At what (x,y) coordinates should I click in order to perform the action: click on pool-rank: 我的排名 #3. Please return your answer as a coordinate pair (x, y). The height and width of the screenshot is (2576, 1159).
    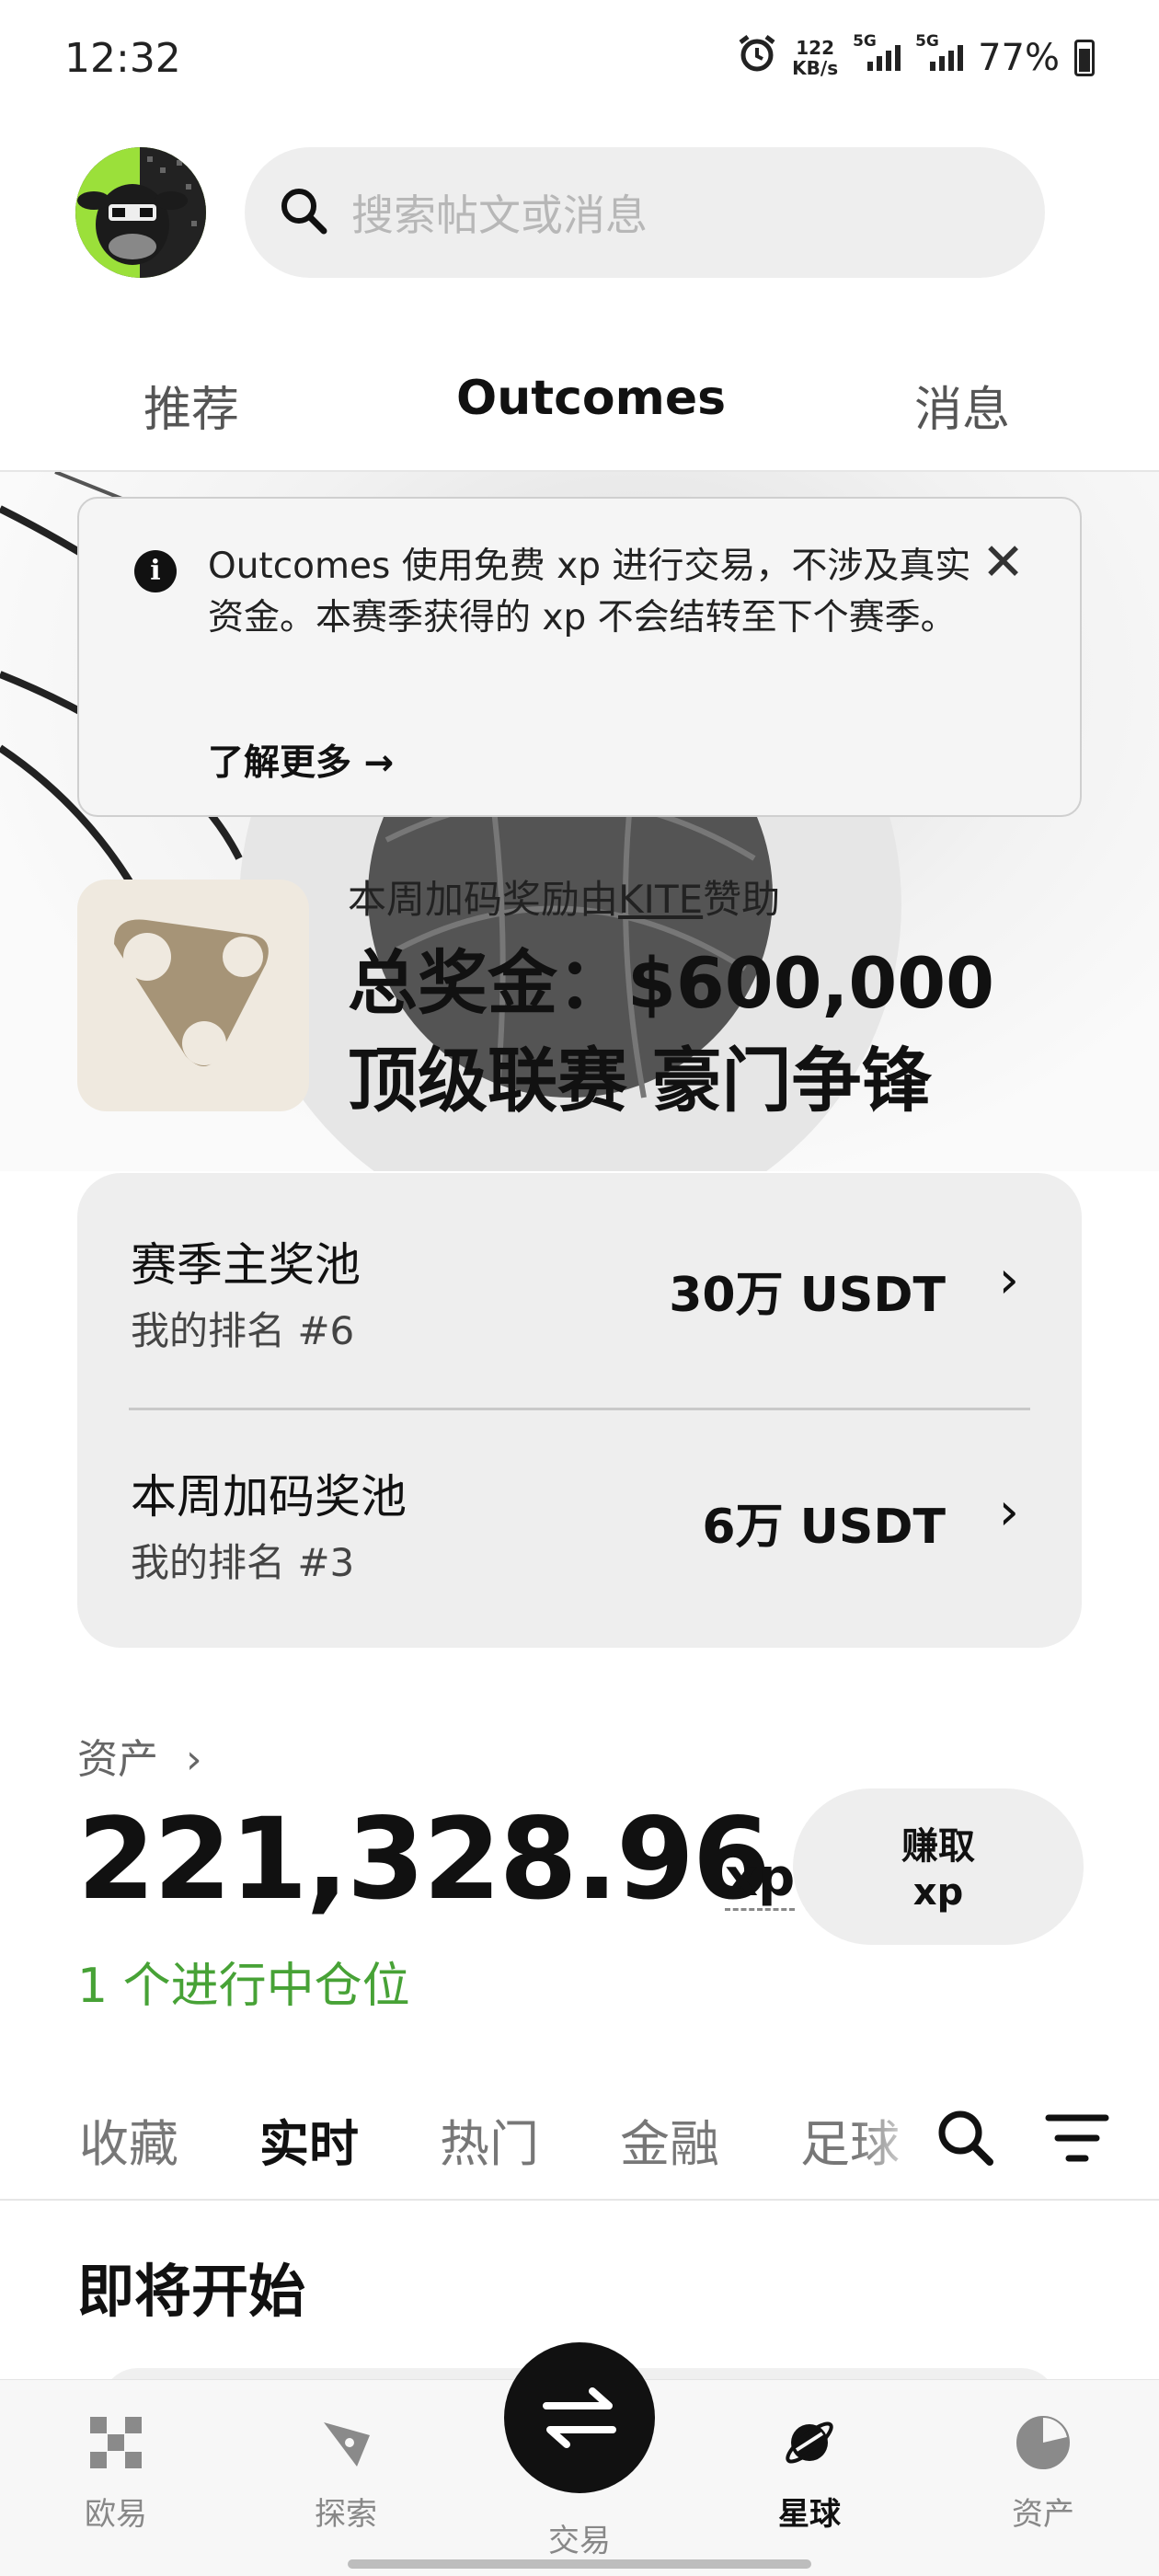
    Looking at the image, I should click on (243, 1562).